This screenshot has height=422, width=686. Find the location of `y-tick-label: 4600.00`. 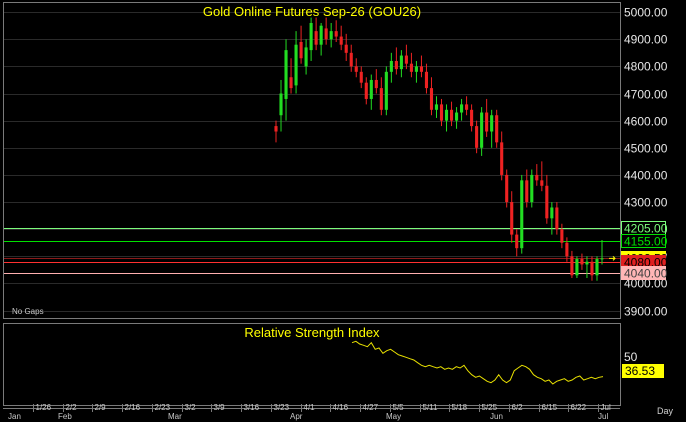

y-tick-label: 4600.00 is located at coordinates (646, 122).